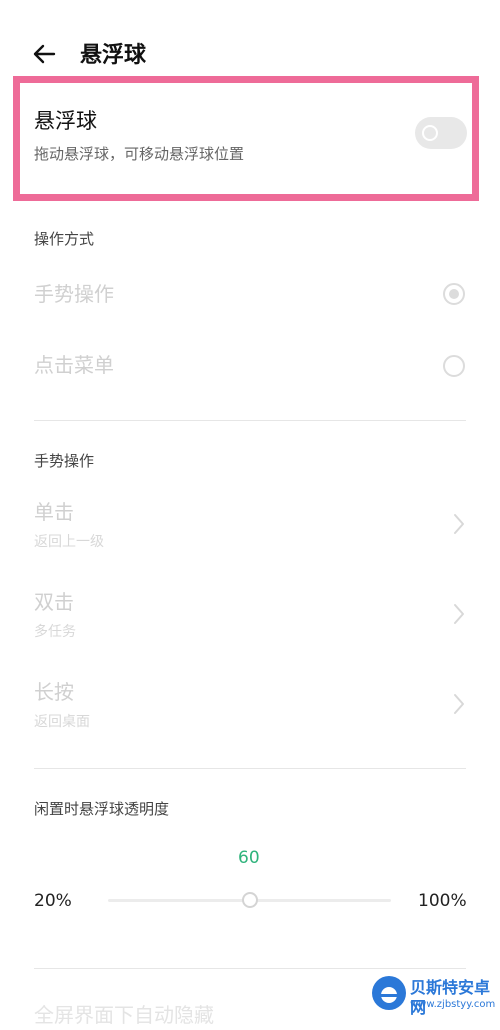  I want to click on floating-ball-subtitle: 拖动悬浮球，可移动悬浮球位置, so click(139, 154).